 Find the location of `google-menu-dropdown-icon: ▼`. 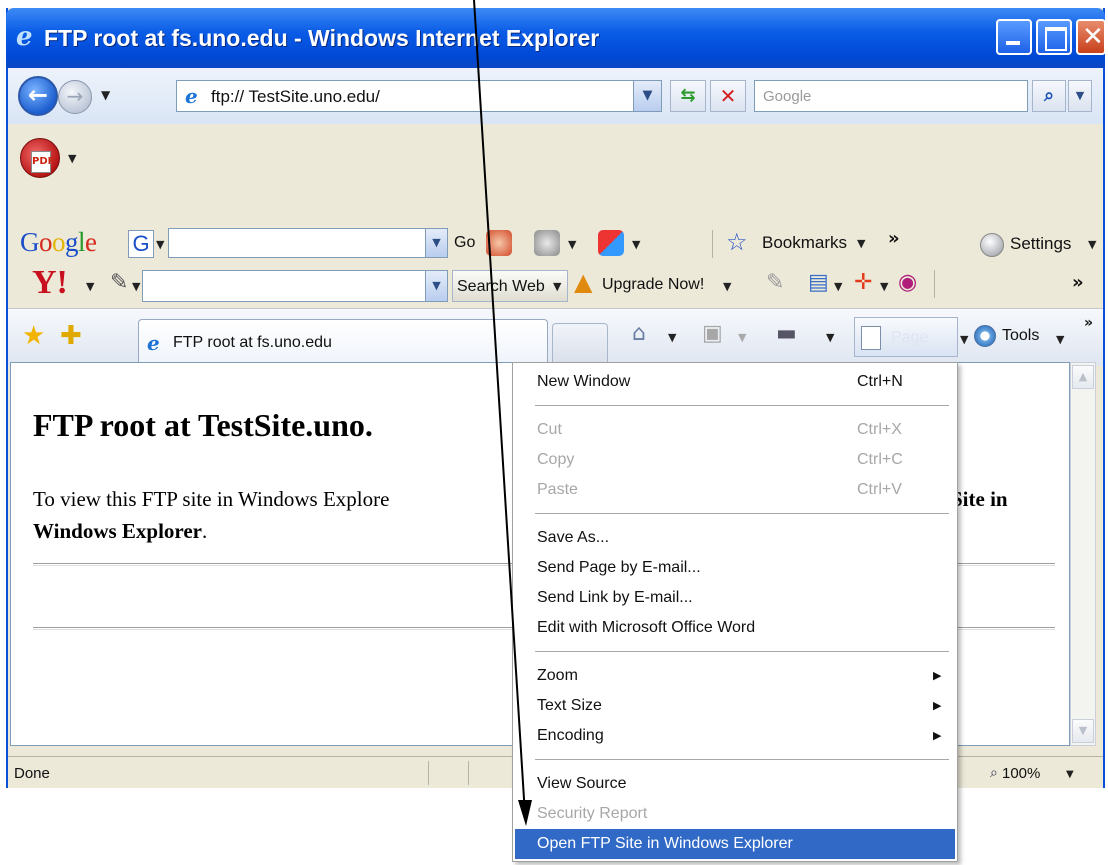

google-menu-dropdown-icon: ▼ is located at coordinates (160, 244).